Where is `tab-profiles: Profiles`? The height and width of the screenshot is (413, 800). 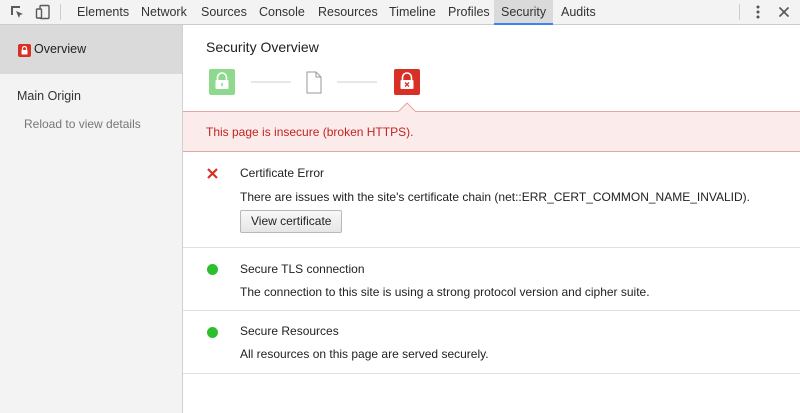
tab-profiles: Profiles is located at coordinates (469, 12).